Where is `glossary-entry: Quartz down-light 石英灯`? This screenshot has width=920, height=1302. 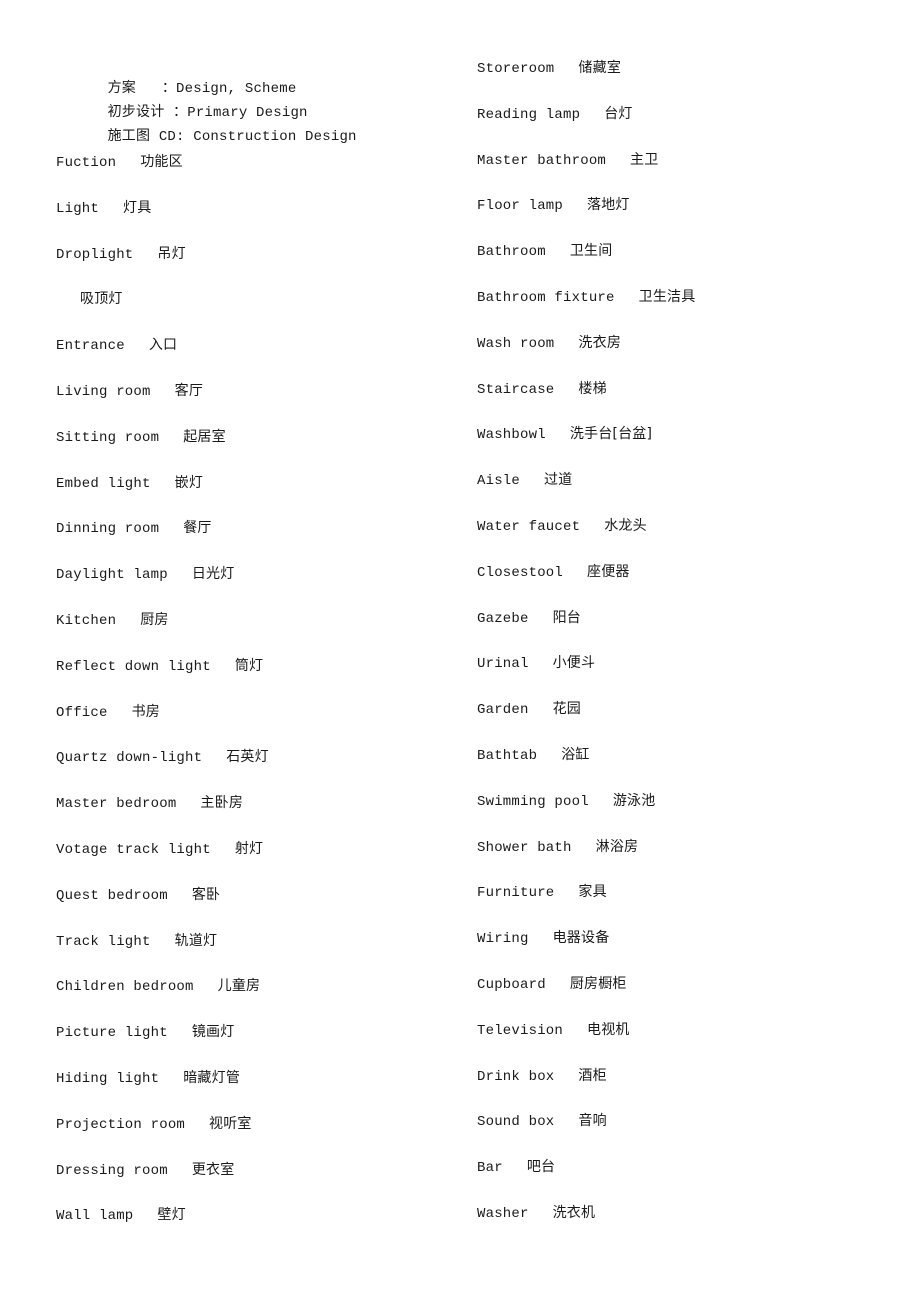 glossary-entry: Quartz down-light 石英灯 is located at coordinates (162, 757).